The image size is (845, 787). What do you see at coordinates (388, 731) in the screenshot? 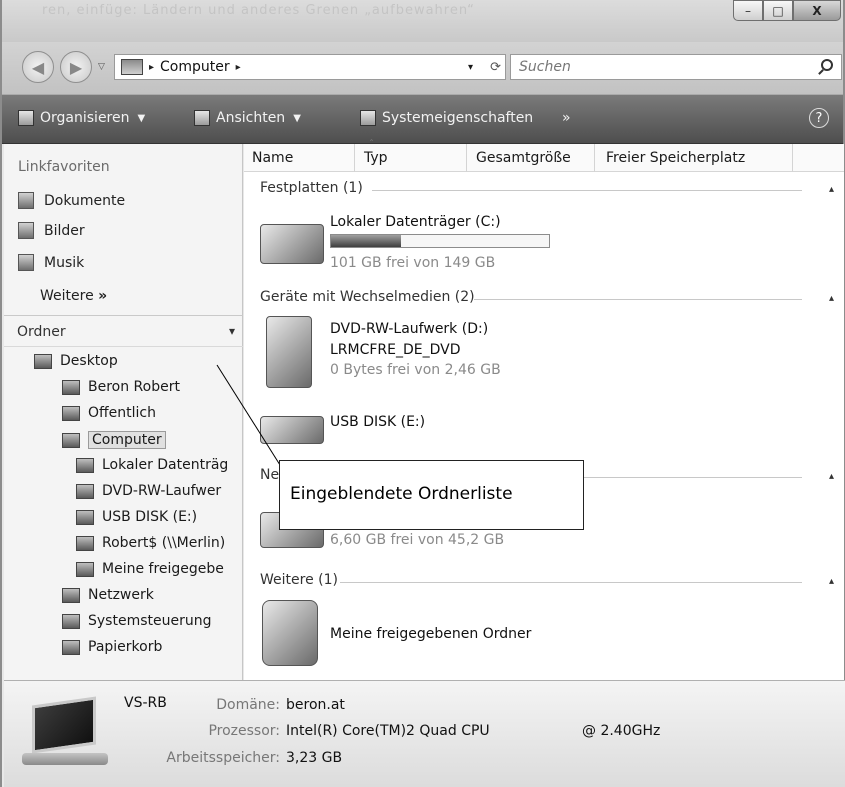
I see `cpu-value: Intel(R) Core(TM)2 Quad CPU` at bounding box center [388, 731].